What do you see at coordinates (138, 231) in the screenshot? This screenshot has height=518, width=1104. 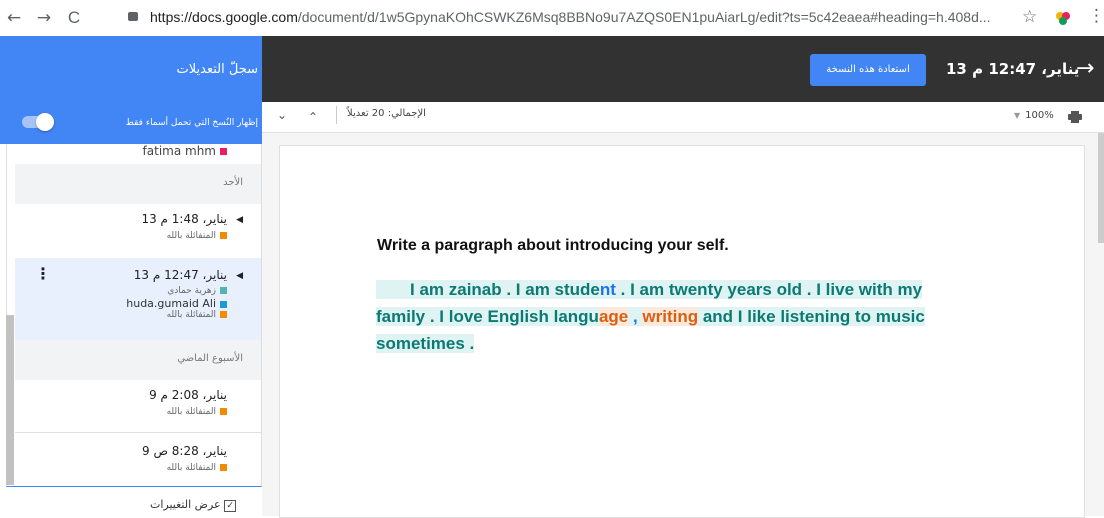 I see `version-entry: ◀ 13 يناير، 1:48 م المتفائلة بالله` at bounding box center [138, 231].